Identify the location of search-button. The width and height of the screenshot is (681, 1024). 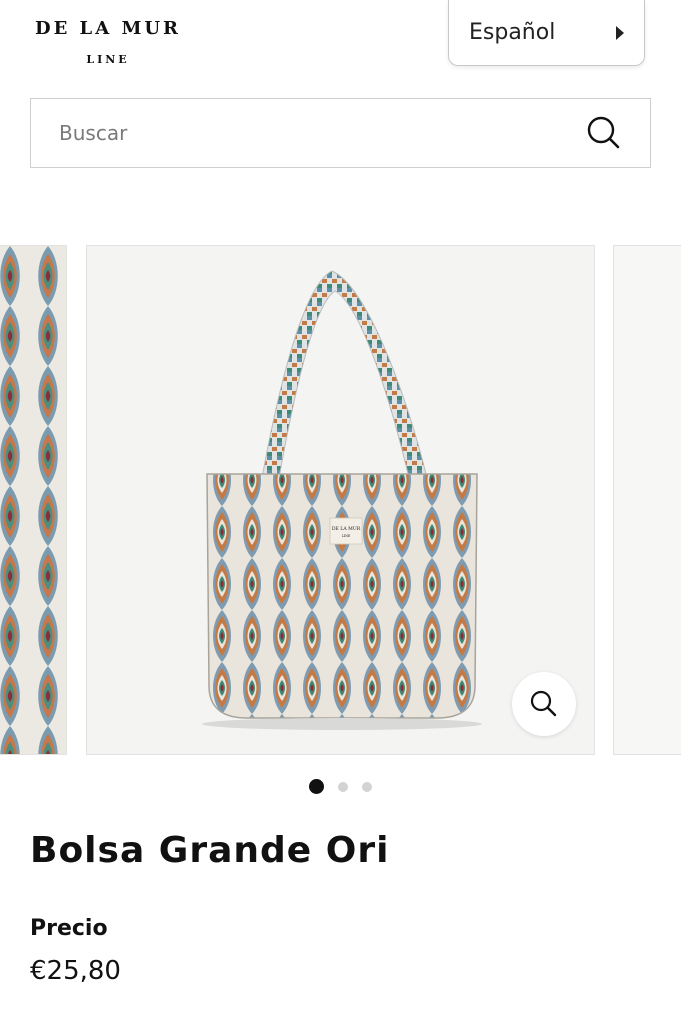
(604, 133).